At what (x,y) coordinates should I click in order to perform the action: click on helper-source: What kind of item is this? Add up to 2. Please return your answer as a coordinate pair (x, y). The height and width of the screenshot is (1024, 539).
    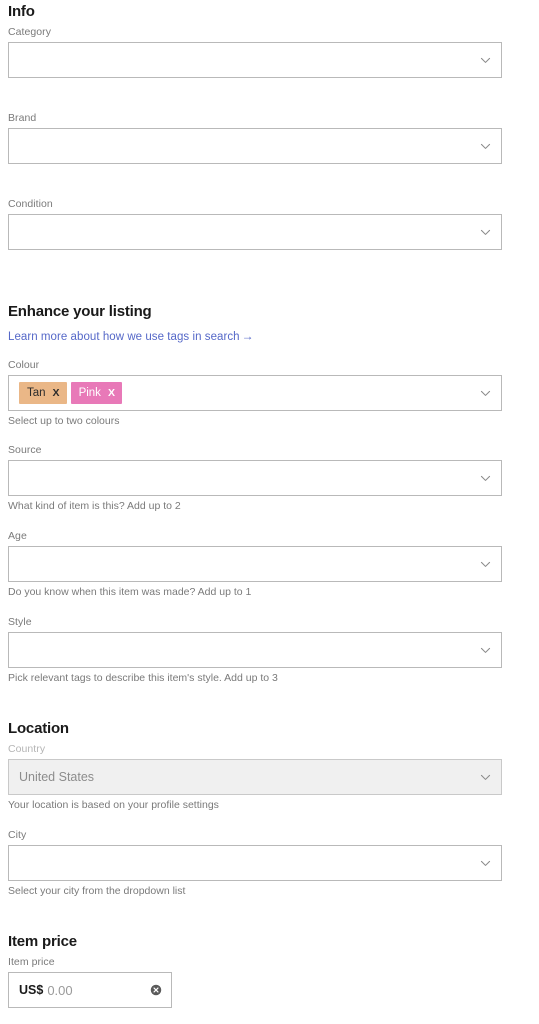
    Looking at the image, I should click on (94, 506).